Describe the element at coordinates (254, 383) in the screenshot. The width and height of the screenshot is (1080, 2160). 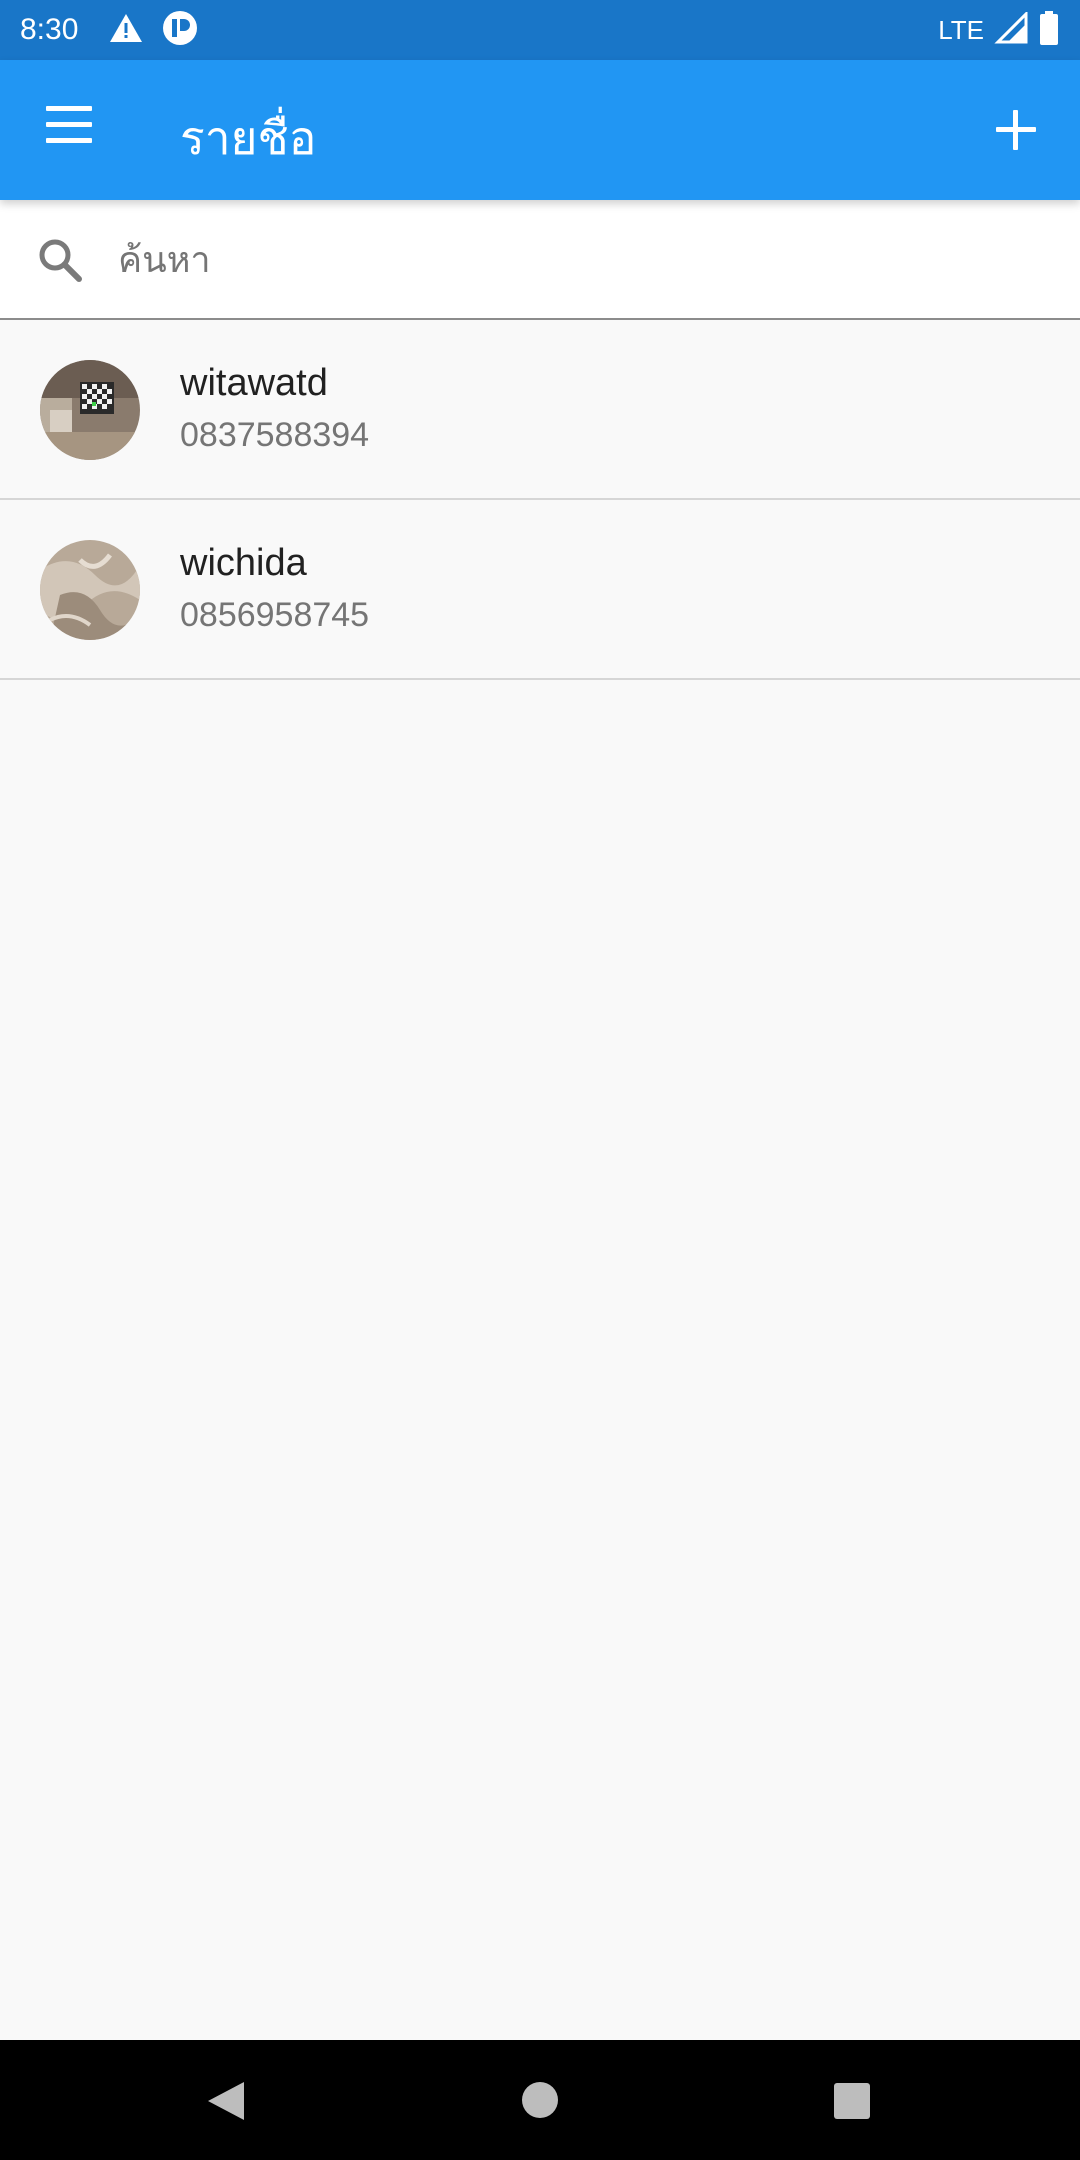
I see `contact-name: witawatd` at that location.